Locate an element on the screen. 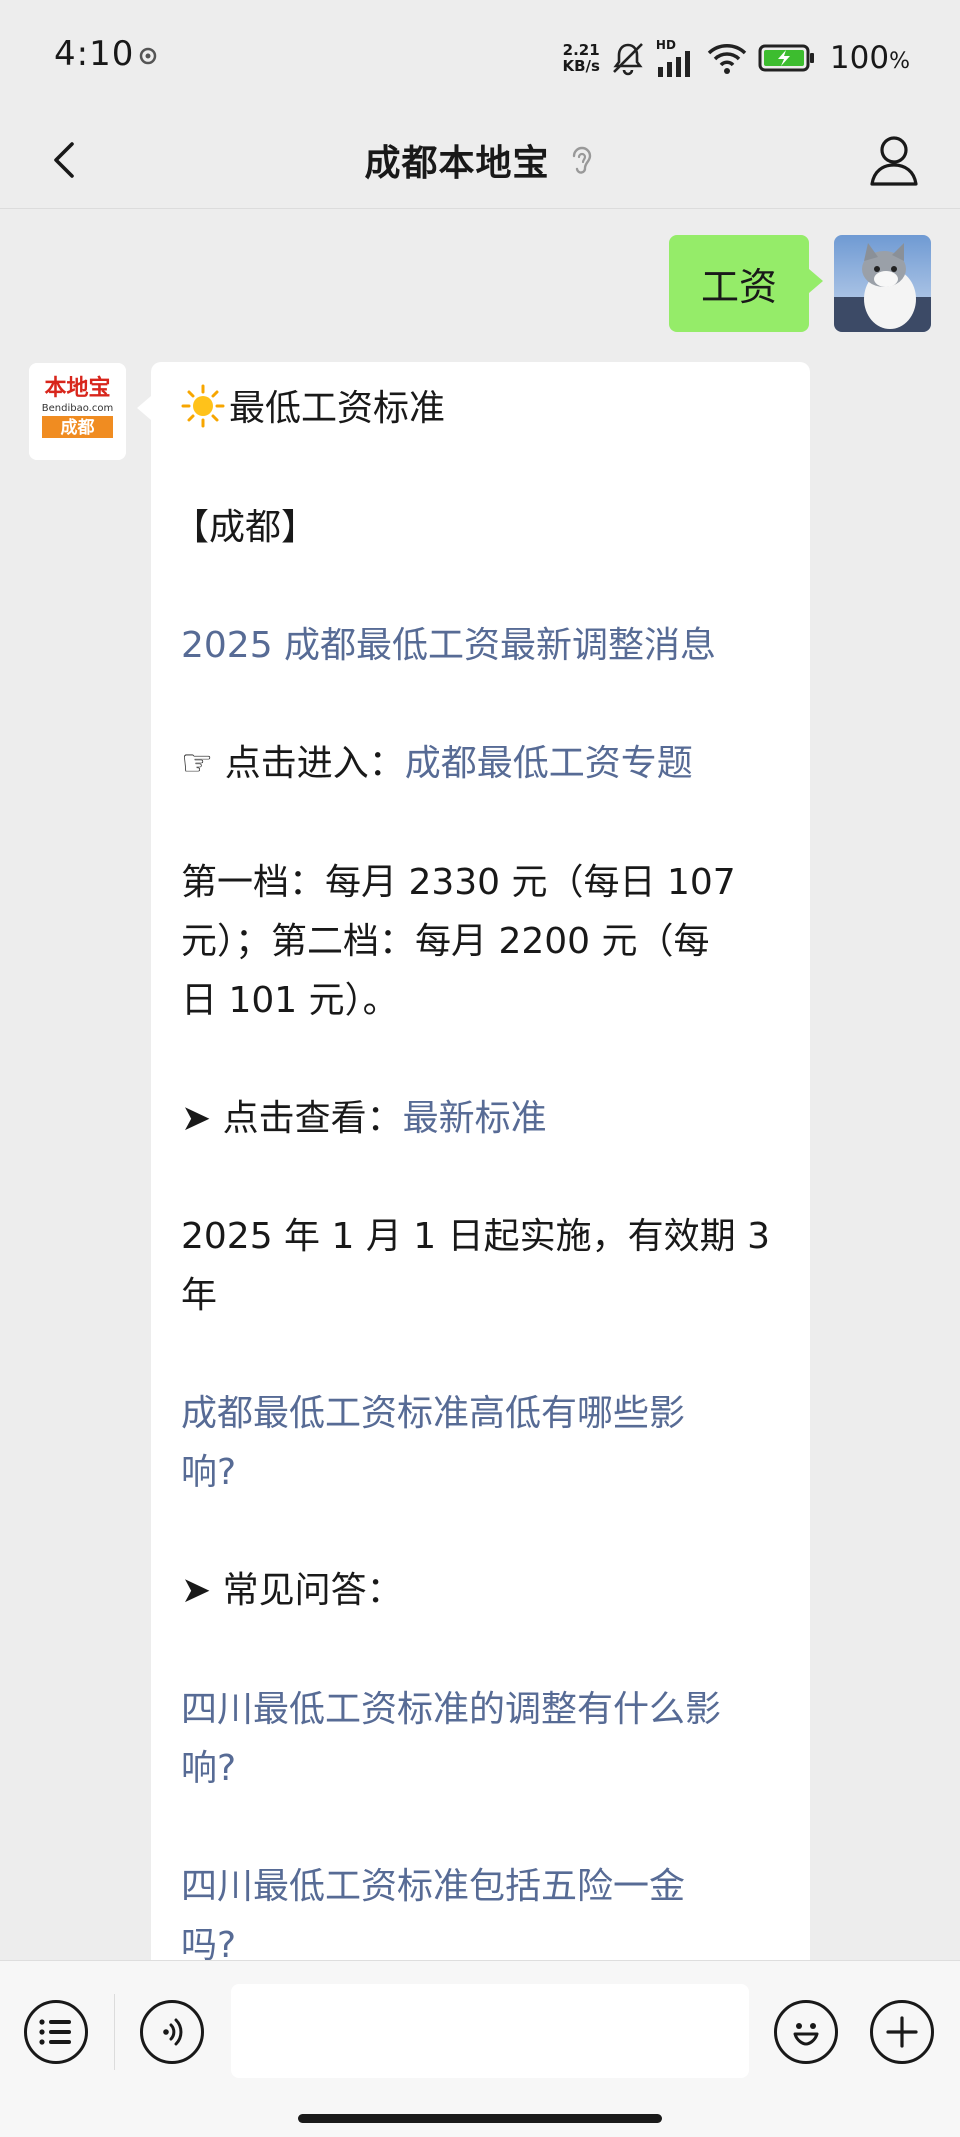 The height and width of the screenshot is (2137, 960). status-icons: 2.21 KB/s HD 100% is located at coordinates (736, 58).